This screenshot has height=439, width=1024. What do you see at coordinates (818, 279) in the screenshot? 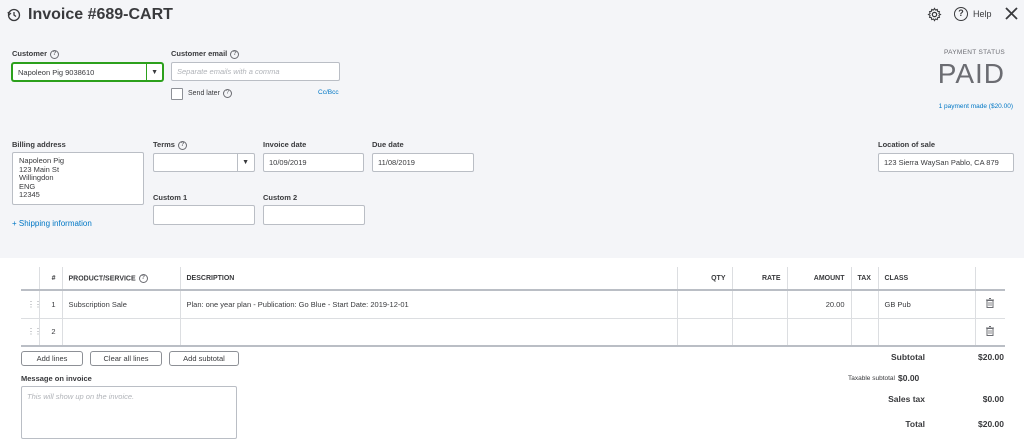
I see `column-header-amount: AMOUNT` at bounding box center [818, 279].